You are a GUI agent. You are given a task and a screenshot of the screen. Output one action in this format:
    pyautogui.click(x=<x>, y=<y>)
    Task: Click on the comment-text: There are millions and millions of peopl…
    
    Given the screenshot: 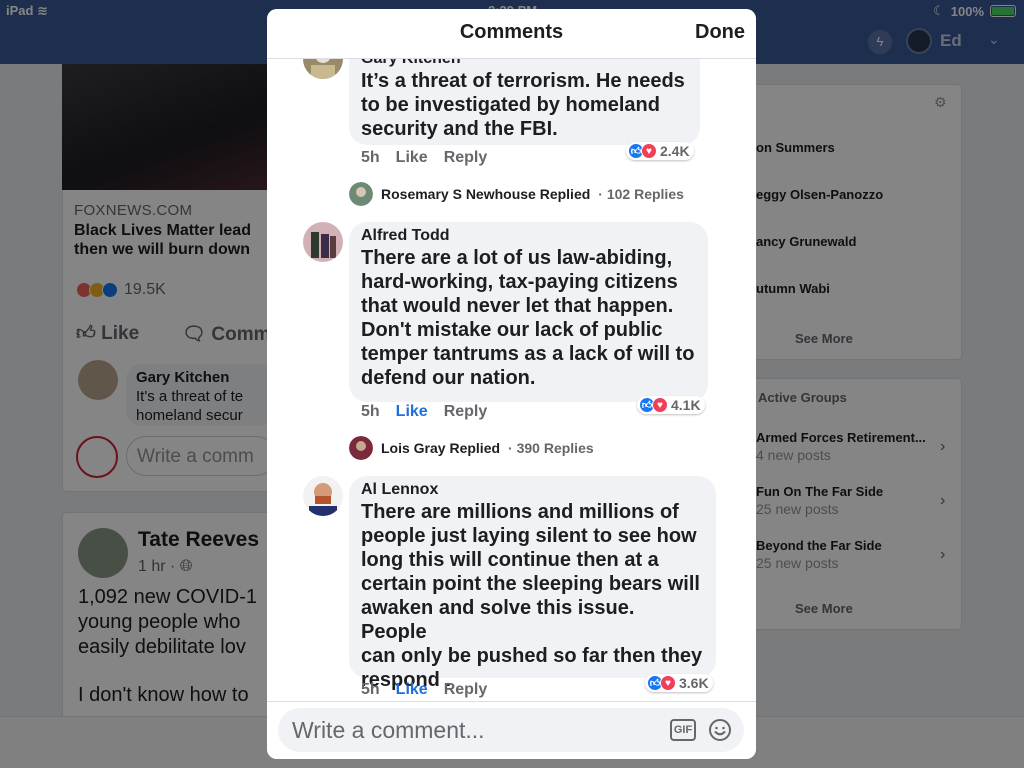 What is the action you would take?
    pyautogui.click(x=532, y=596)
    